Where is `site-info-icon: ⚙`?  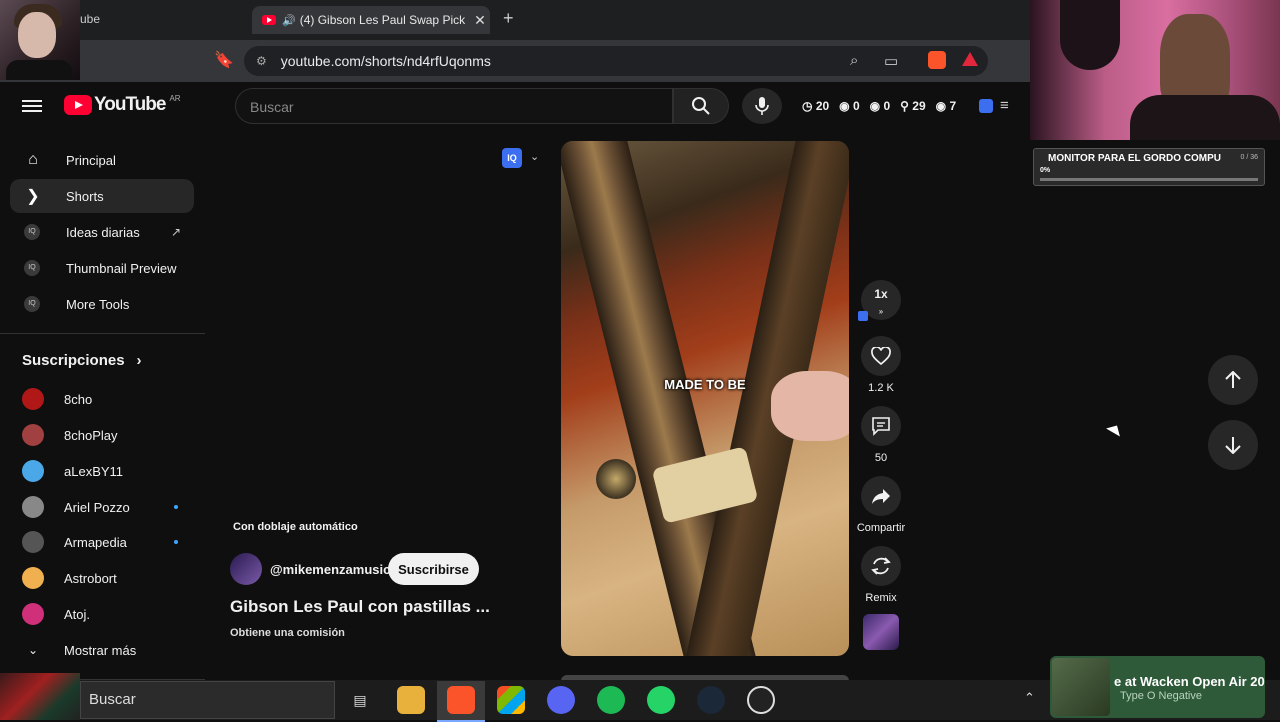
site-info-icon: ⚙ is located at coordinates (261, 61).